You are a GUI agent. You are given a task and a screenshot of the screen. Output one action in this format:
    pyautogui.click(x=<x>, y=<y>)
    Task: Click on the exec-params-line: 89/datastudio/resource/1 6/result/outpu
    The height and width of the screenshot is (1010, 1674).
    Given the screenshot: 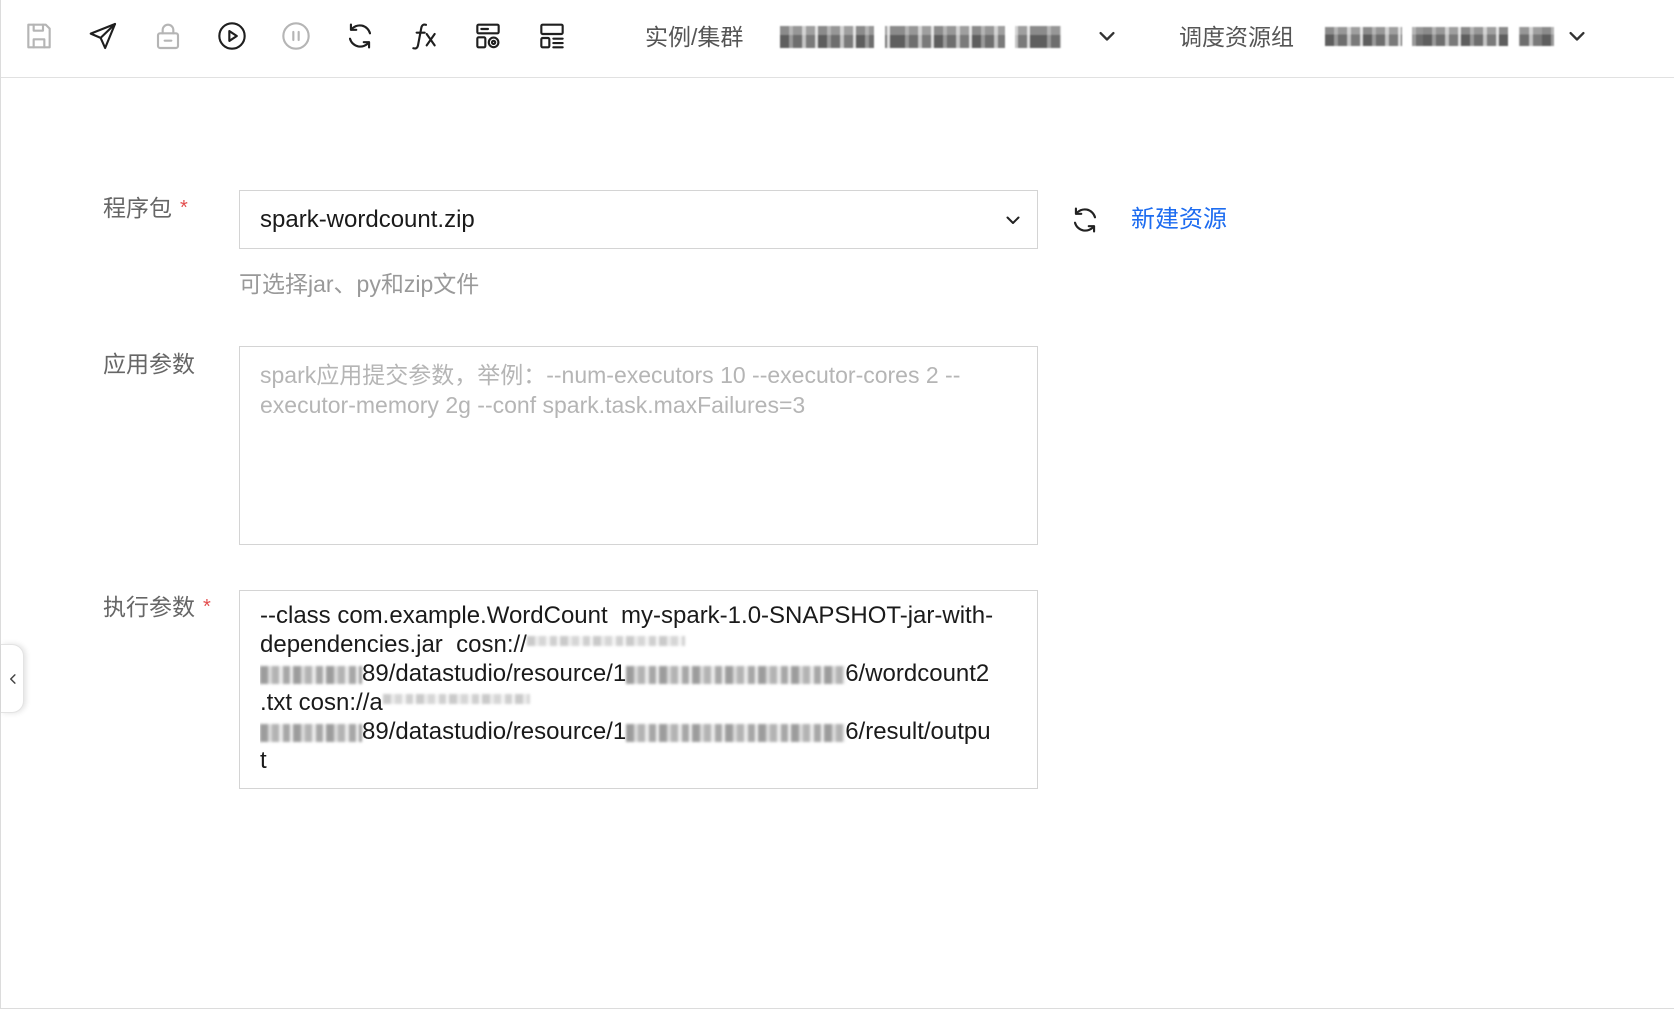 What is the action you would take?
    pyautogui.click(x=638, y=731)
    